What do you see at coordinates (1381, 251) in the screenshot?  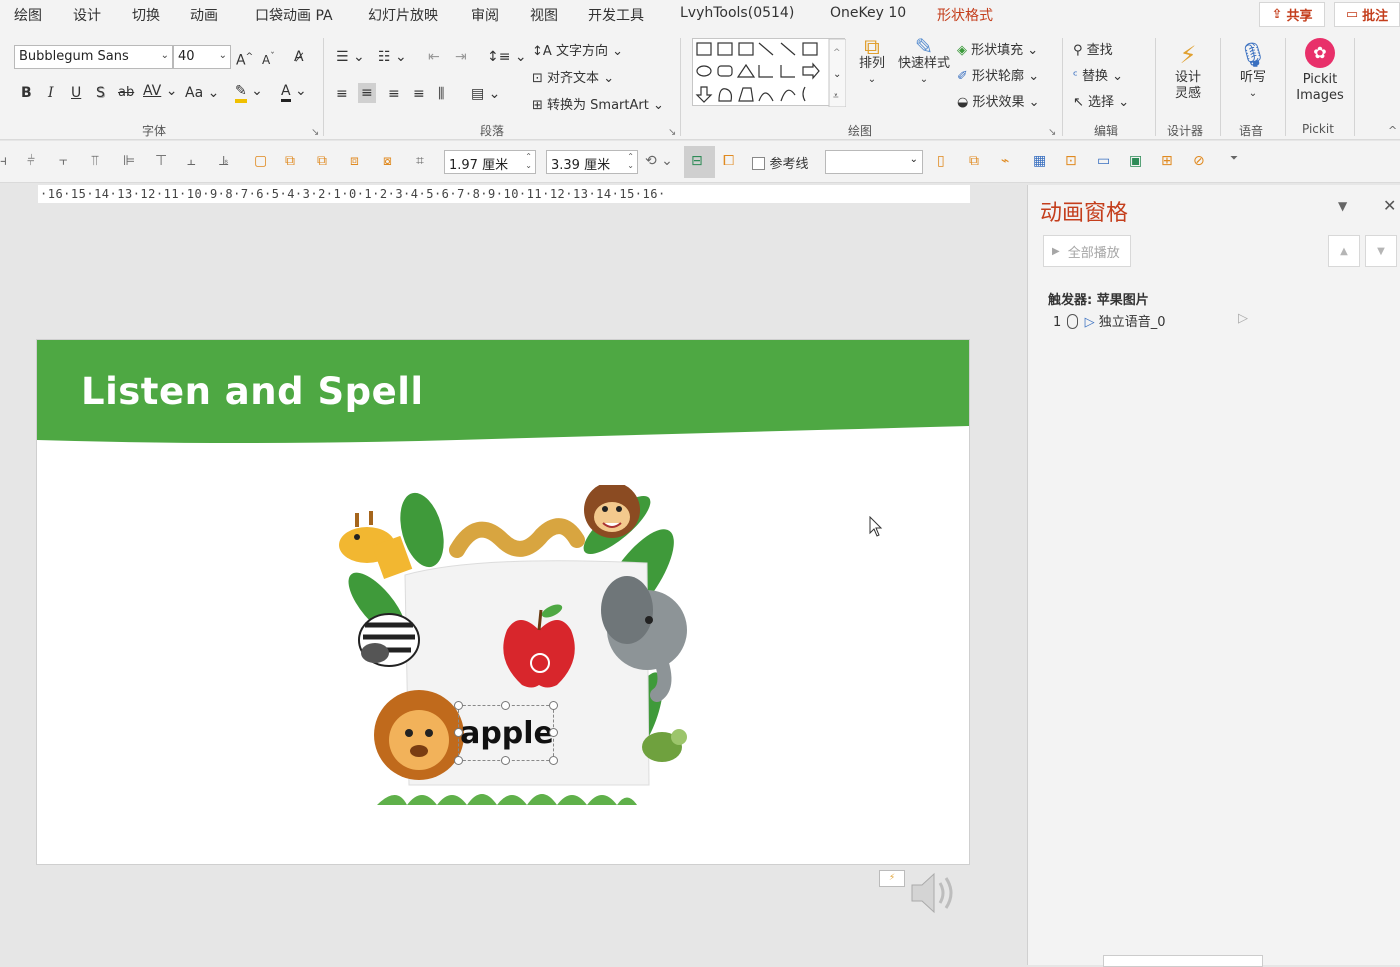 I see `move-down-button: ▼` at bounding box center [1381, 251].